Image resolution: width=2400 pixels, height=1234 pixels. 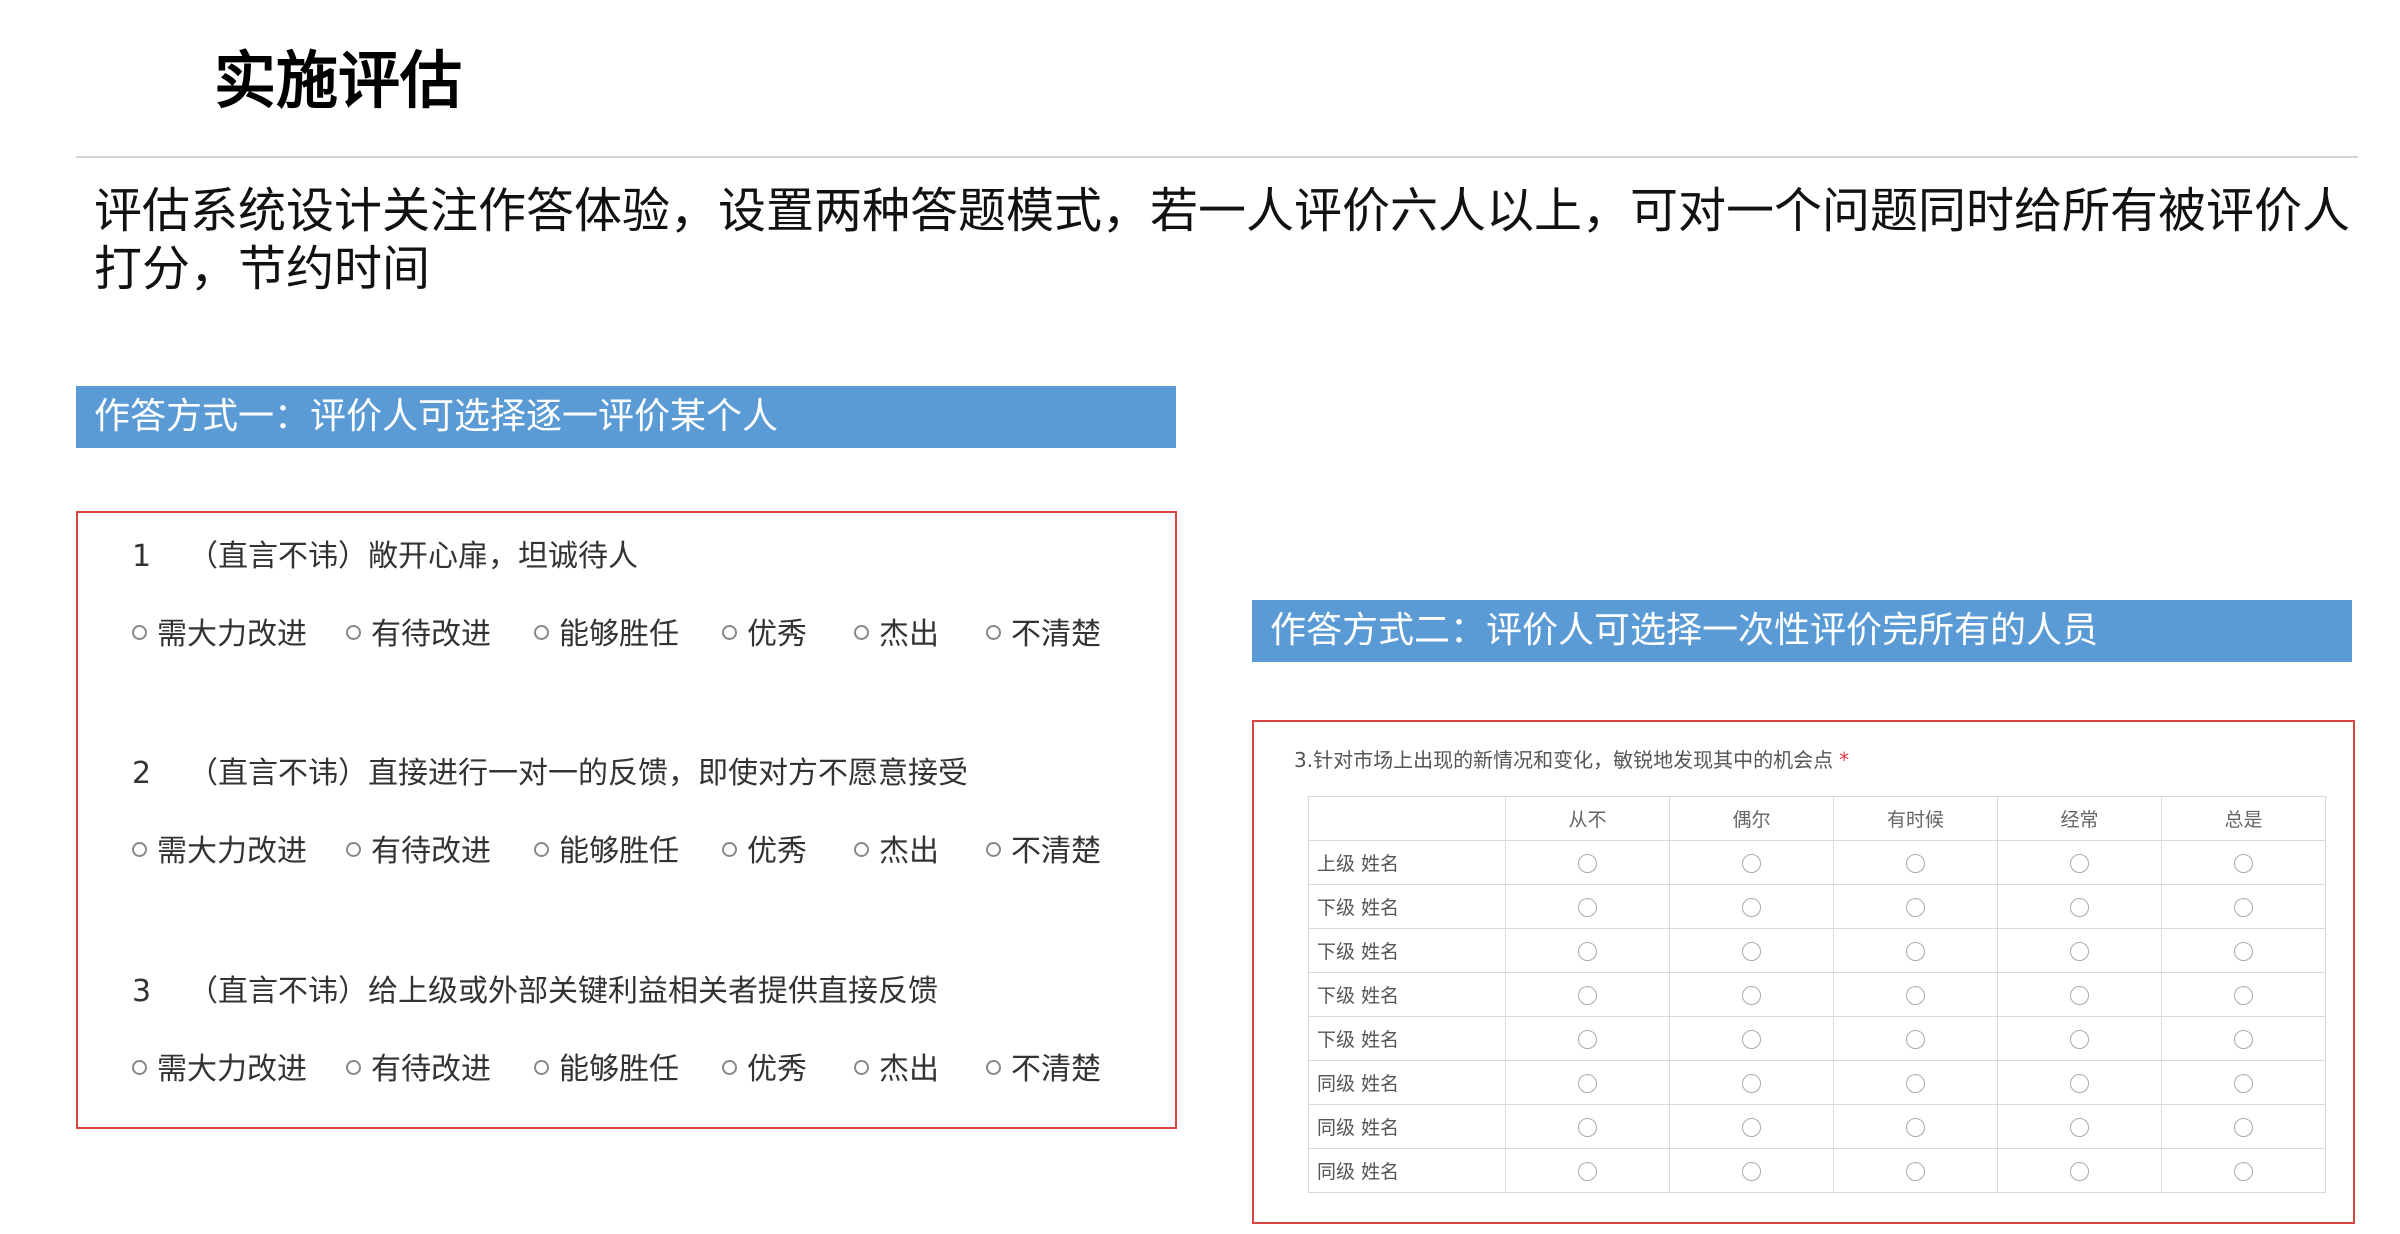 I want to click on question-number: 3, so click(x=142, y=991).